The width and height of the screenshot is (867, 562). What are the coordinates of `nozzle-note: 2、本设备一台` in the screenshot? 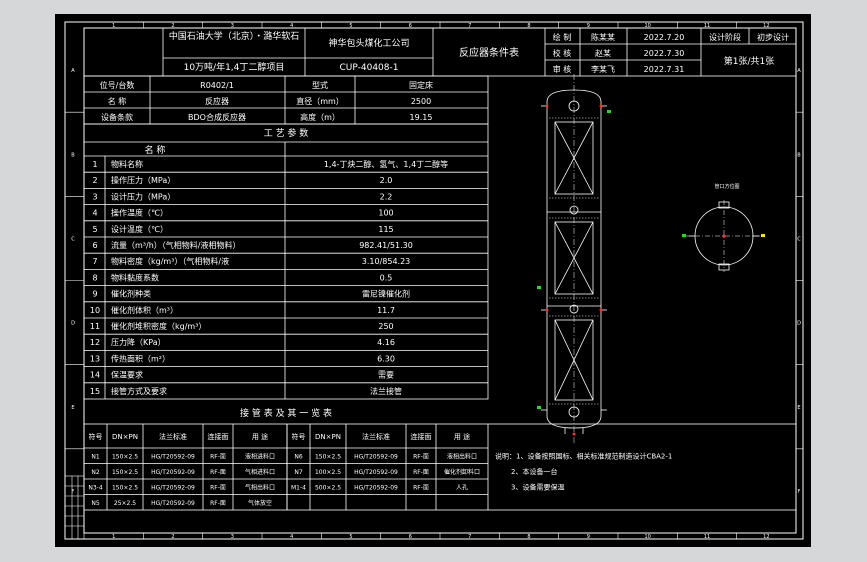 It's located at (534, 471).